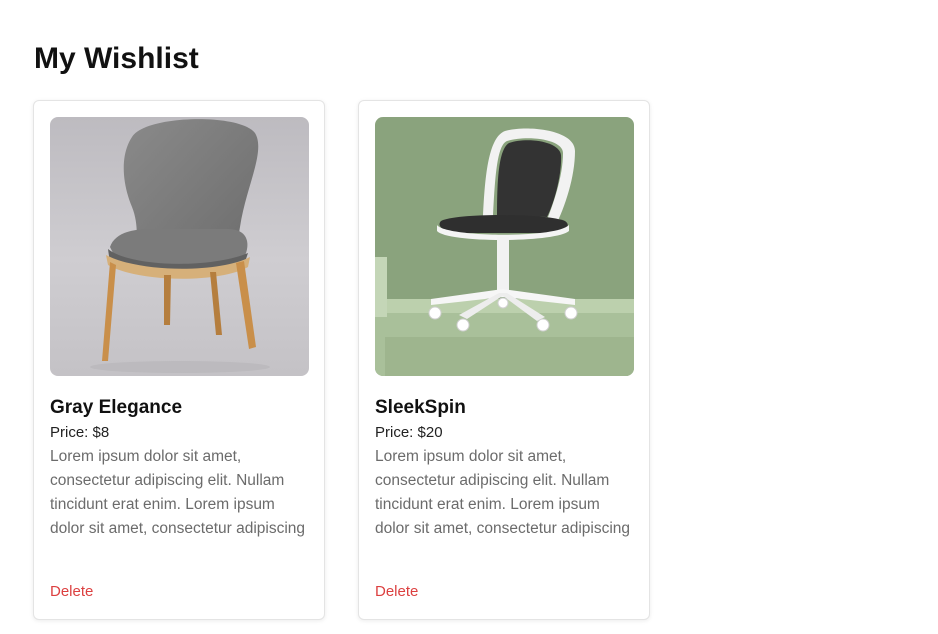 Image resolution: width=938 pixels, height=634 pixels. Describe the element at coordinates (420, 407) in the screenshot. I see `product-name: SleekSpin` at that location.